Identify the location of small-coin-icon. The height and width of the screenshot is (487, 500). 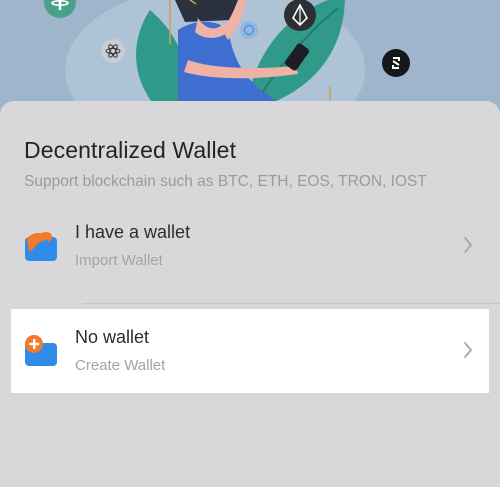
(249, 30).